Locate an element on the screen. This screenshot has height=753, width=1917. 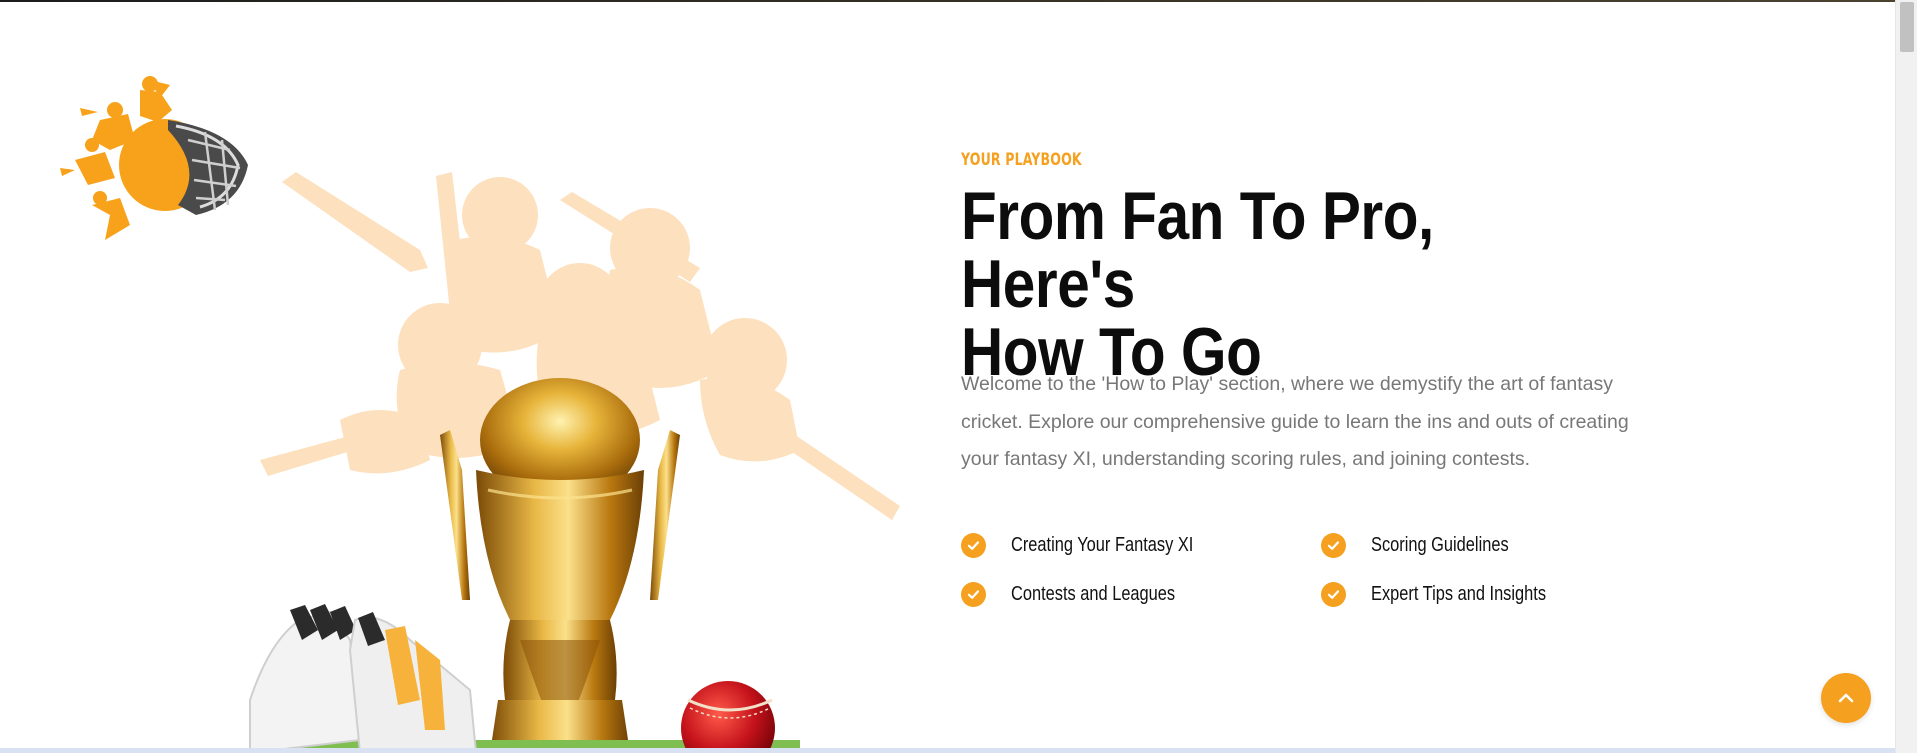
feature-item: Creating Your Fantasy XI is located at coordinates (1097, 545).